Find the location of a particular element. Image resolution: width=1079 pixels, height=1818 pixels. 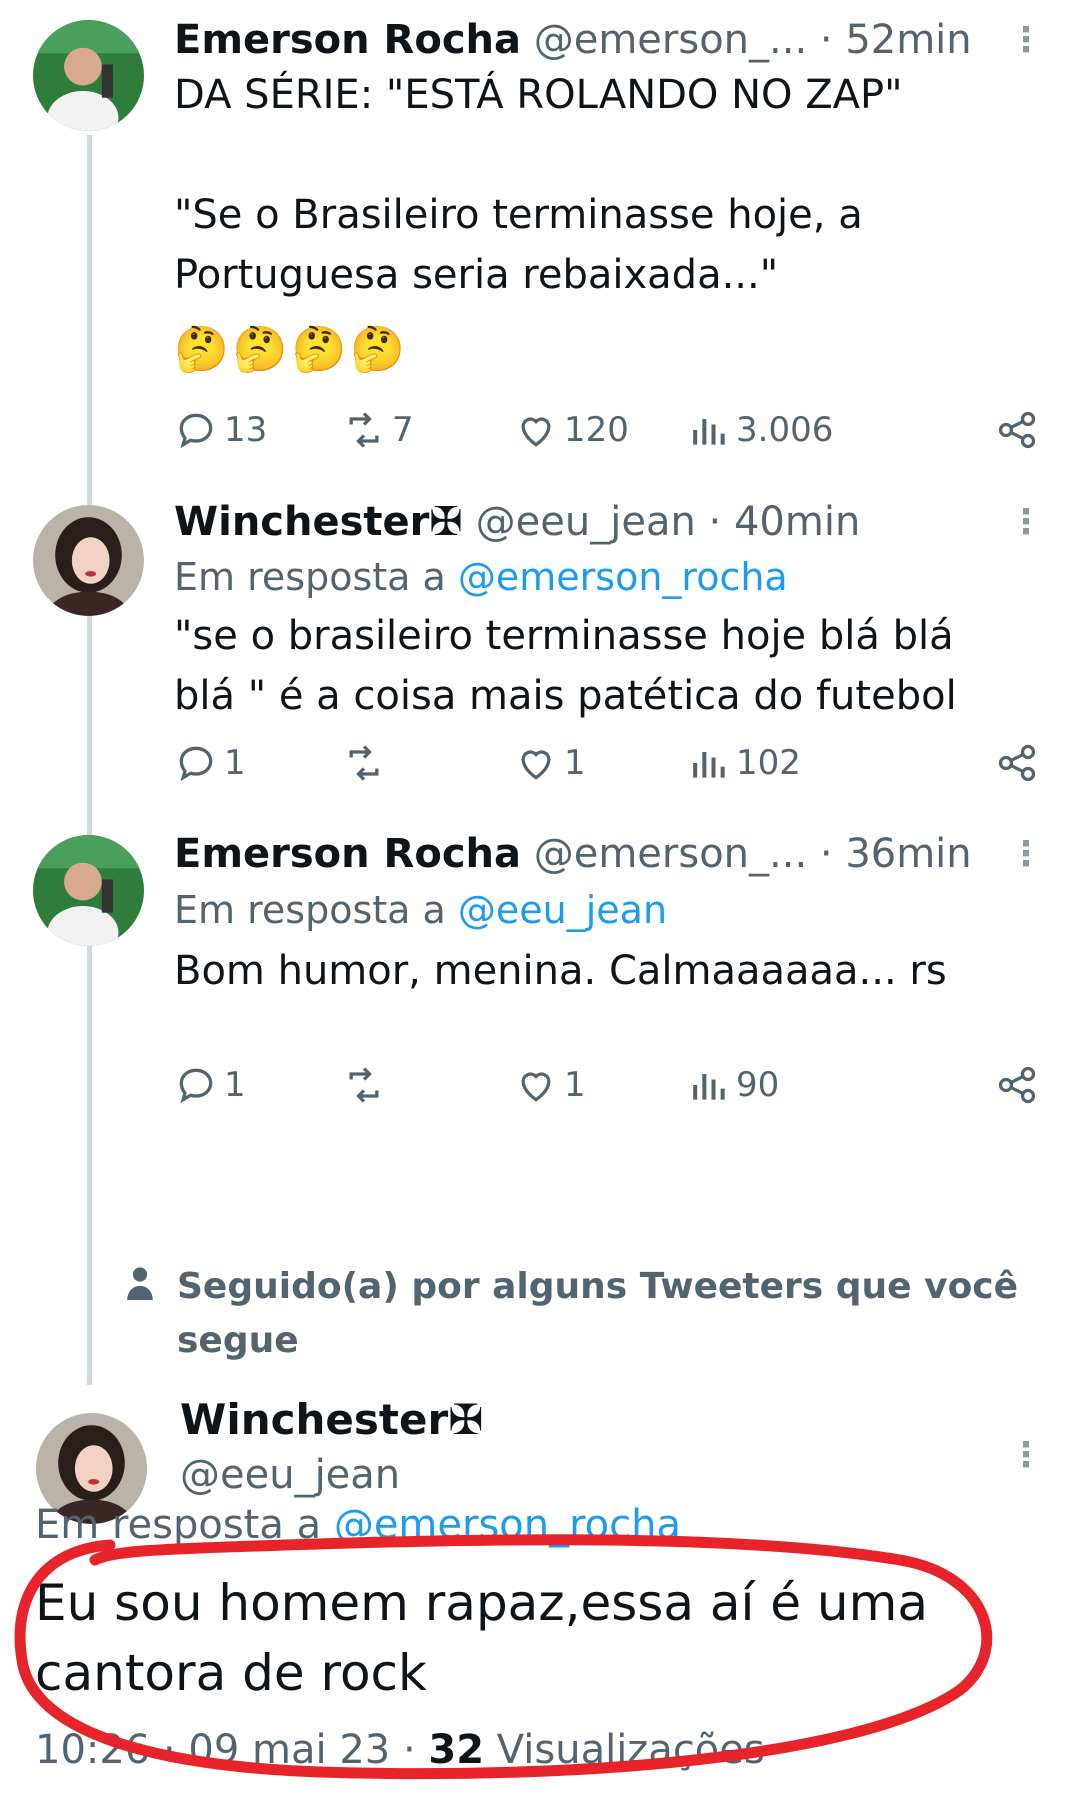

tweet-time: · 40min is located at coordinates (785, 522).